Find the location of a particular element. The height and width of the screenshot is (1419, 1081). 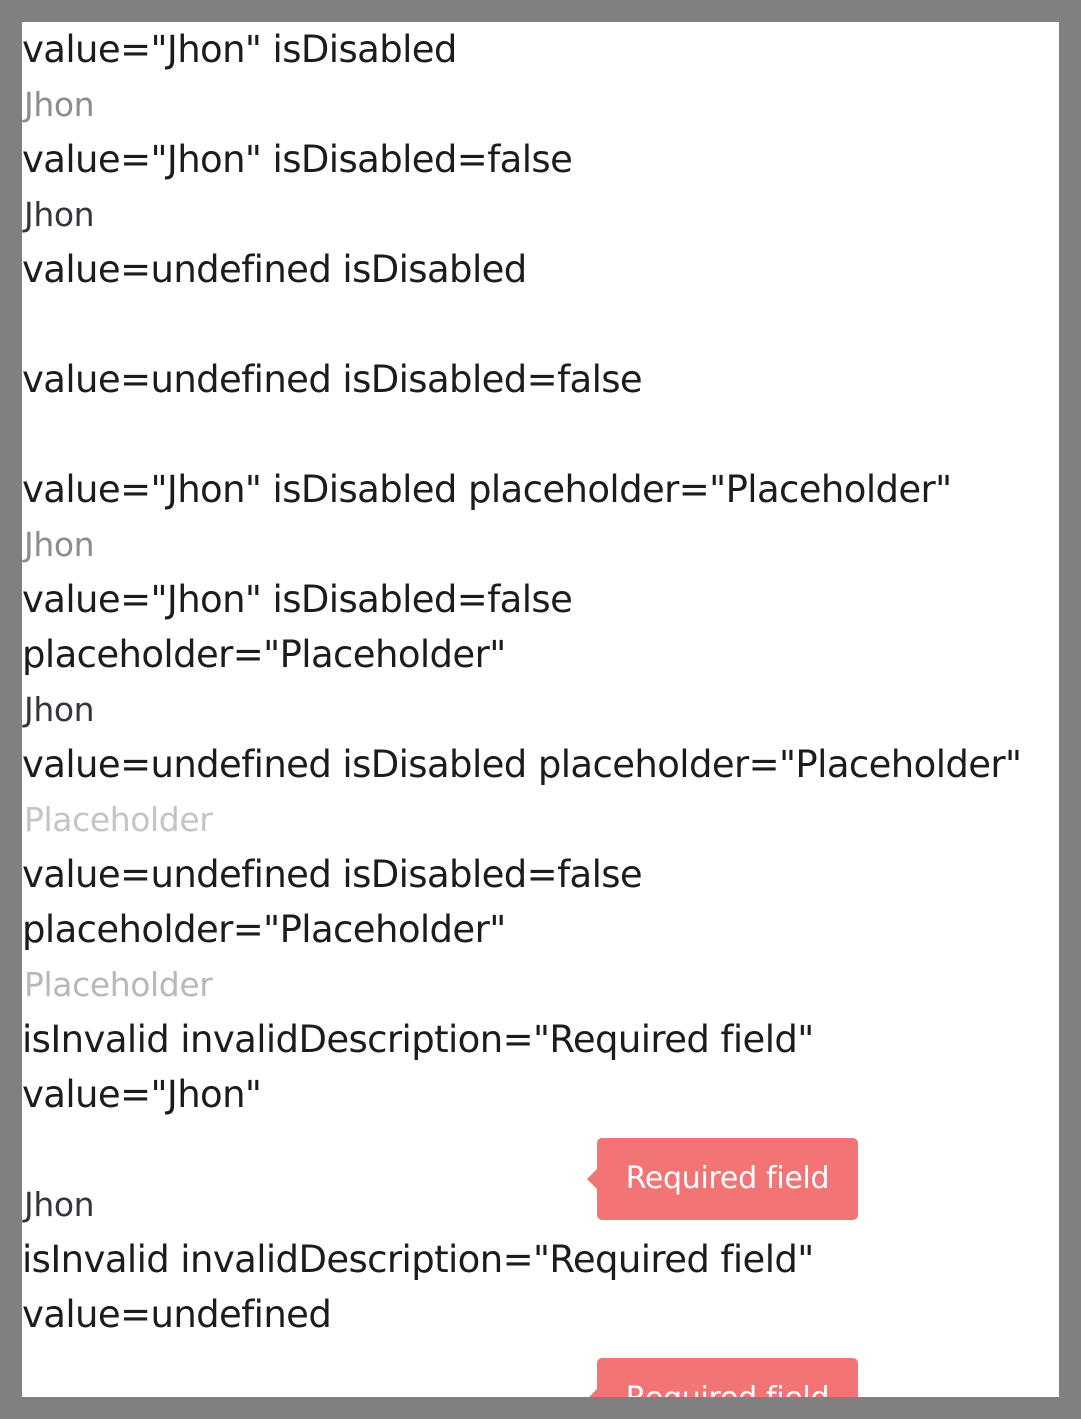

field-value: Jhon is located at coordinates (59, 1204).